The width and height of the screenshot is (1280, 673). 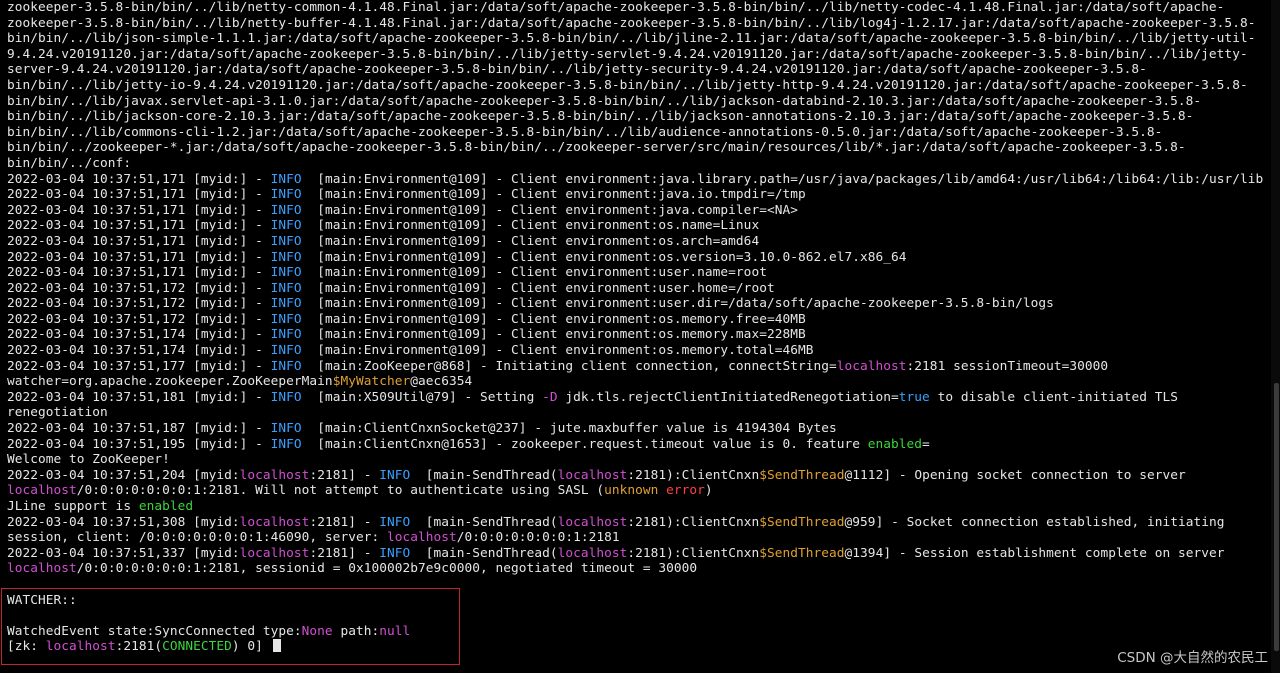 What do you see at coordinates (441, 382) in the screenshot?
I see `terminal-text-segment: @aec6354` at bounding box center [441, 382].